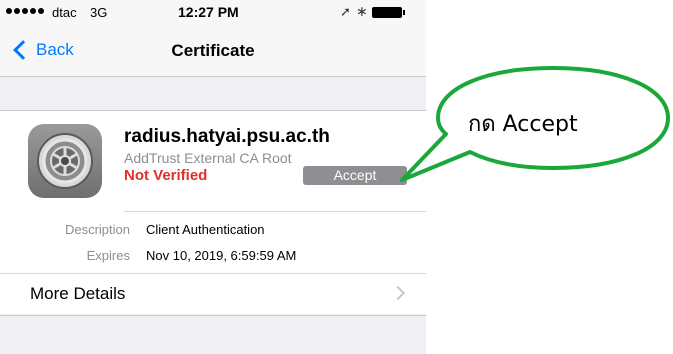  I want to click on description-label: Description, so click(97, 229).